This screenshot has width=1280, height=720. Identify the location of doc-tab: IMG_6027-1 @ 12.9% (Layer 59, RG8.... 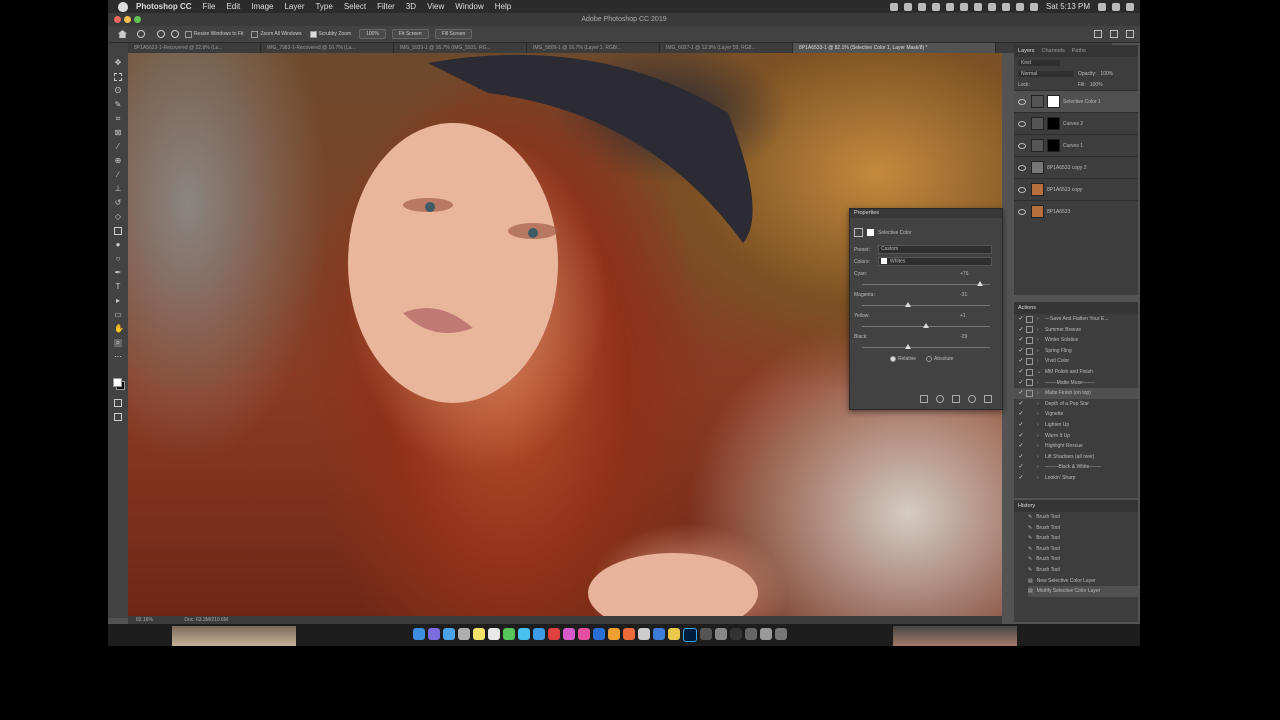
(726, 48).